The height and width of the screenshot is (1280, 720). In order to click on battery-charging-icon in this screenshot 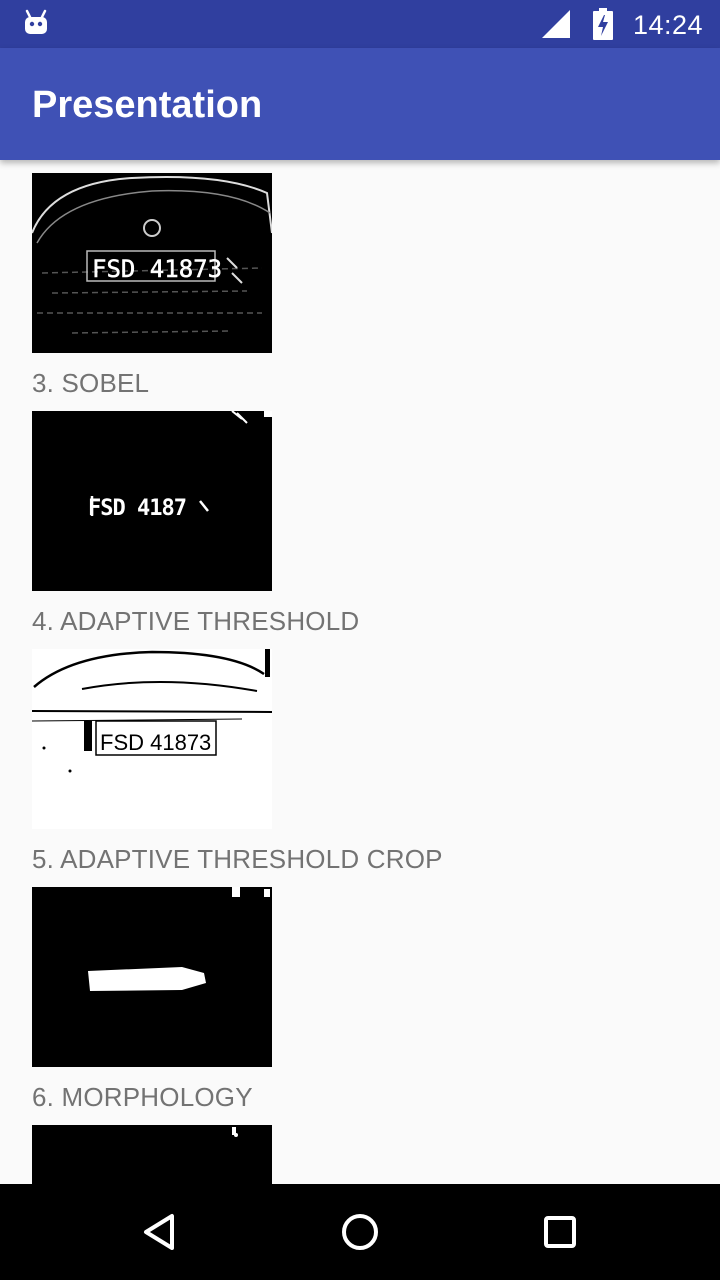, I will do `click(603, 24)`.